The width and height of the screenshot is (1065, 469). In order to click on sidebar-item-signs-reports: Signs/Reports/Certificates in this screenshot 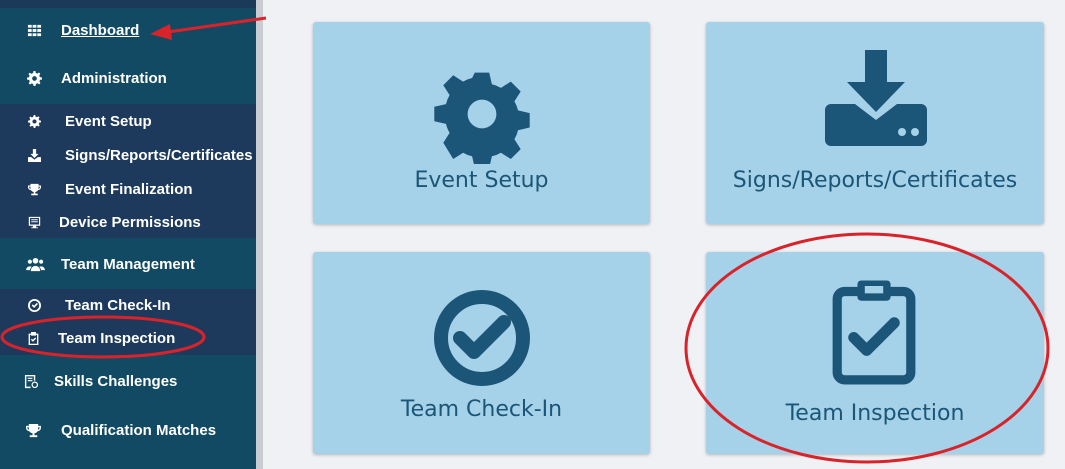, I will do `click(129, 155)`.